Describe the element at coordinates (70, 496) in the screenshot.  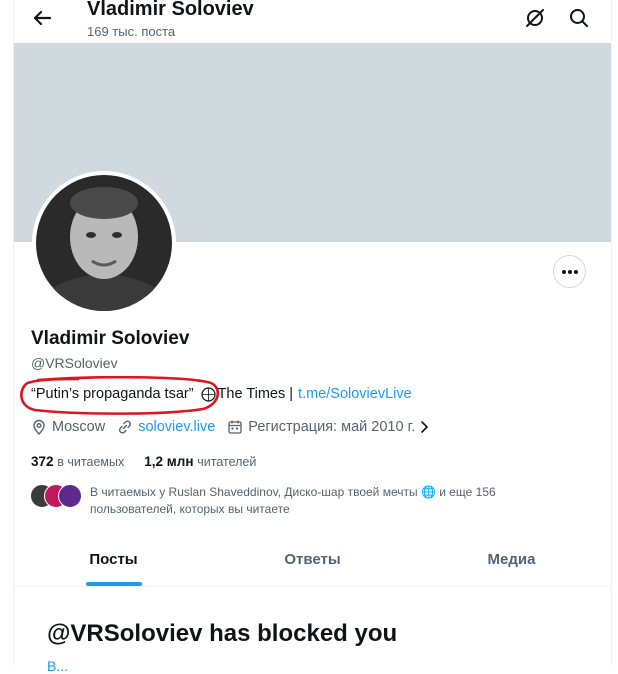
I see `follower-avatar` at that location.